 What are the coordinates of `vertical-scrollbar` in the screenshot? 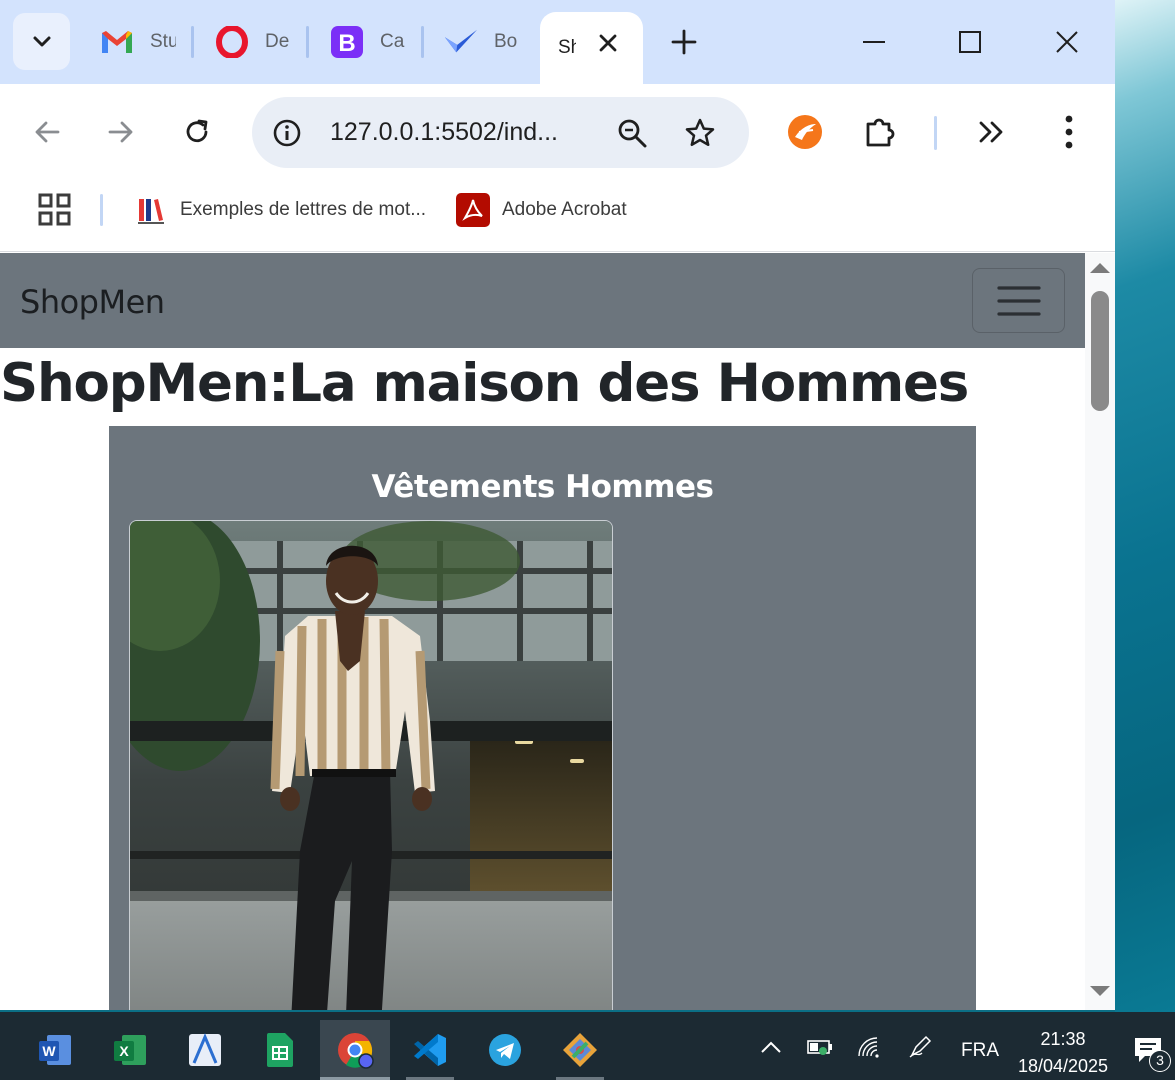 It's located at (1100, 631).